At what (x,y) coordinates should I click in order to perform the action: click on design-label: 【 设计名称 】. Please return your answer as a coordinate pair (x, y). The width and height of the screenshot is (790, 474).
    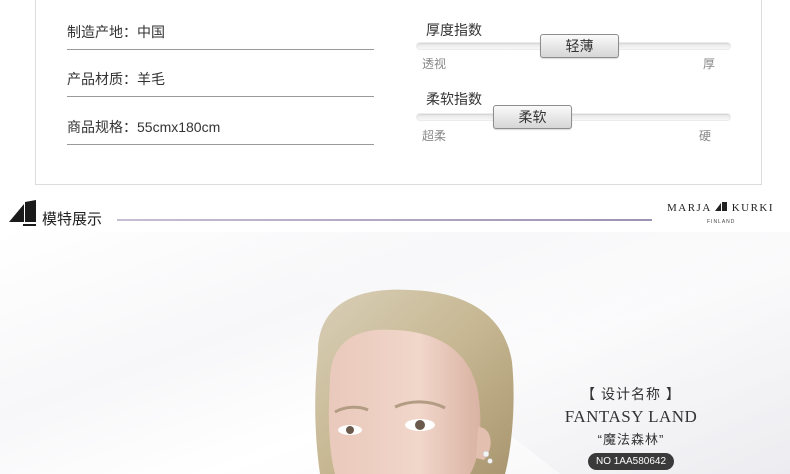
    Looking at the image, I should click on (631, 394).